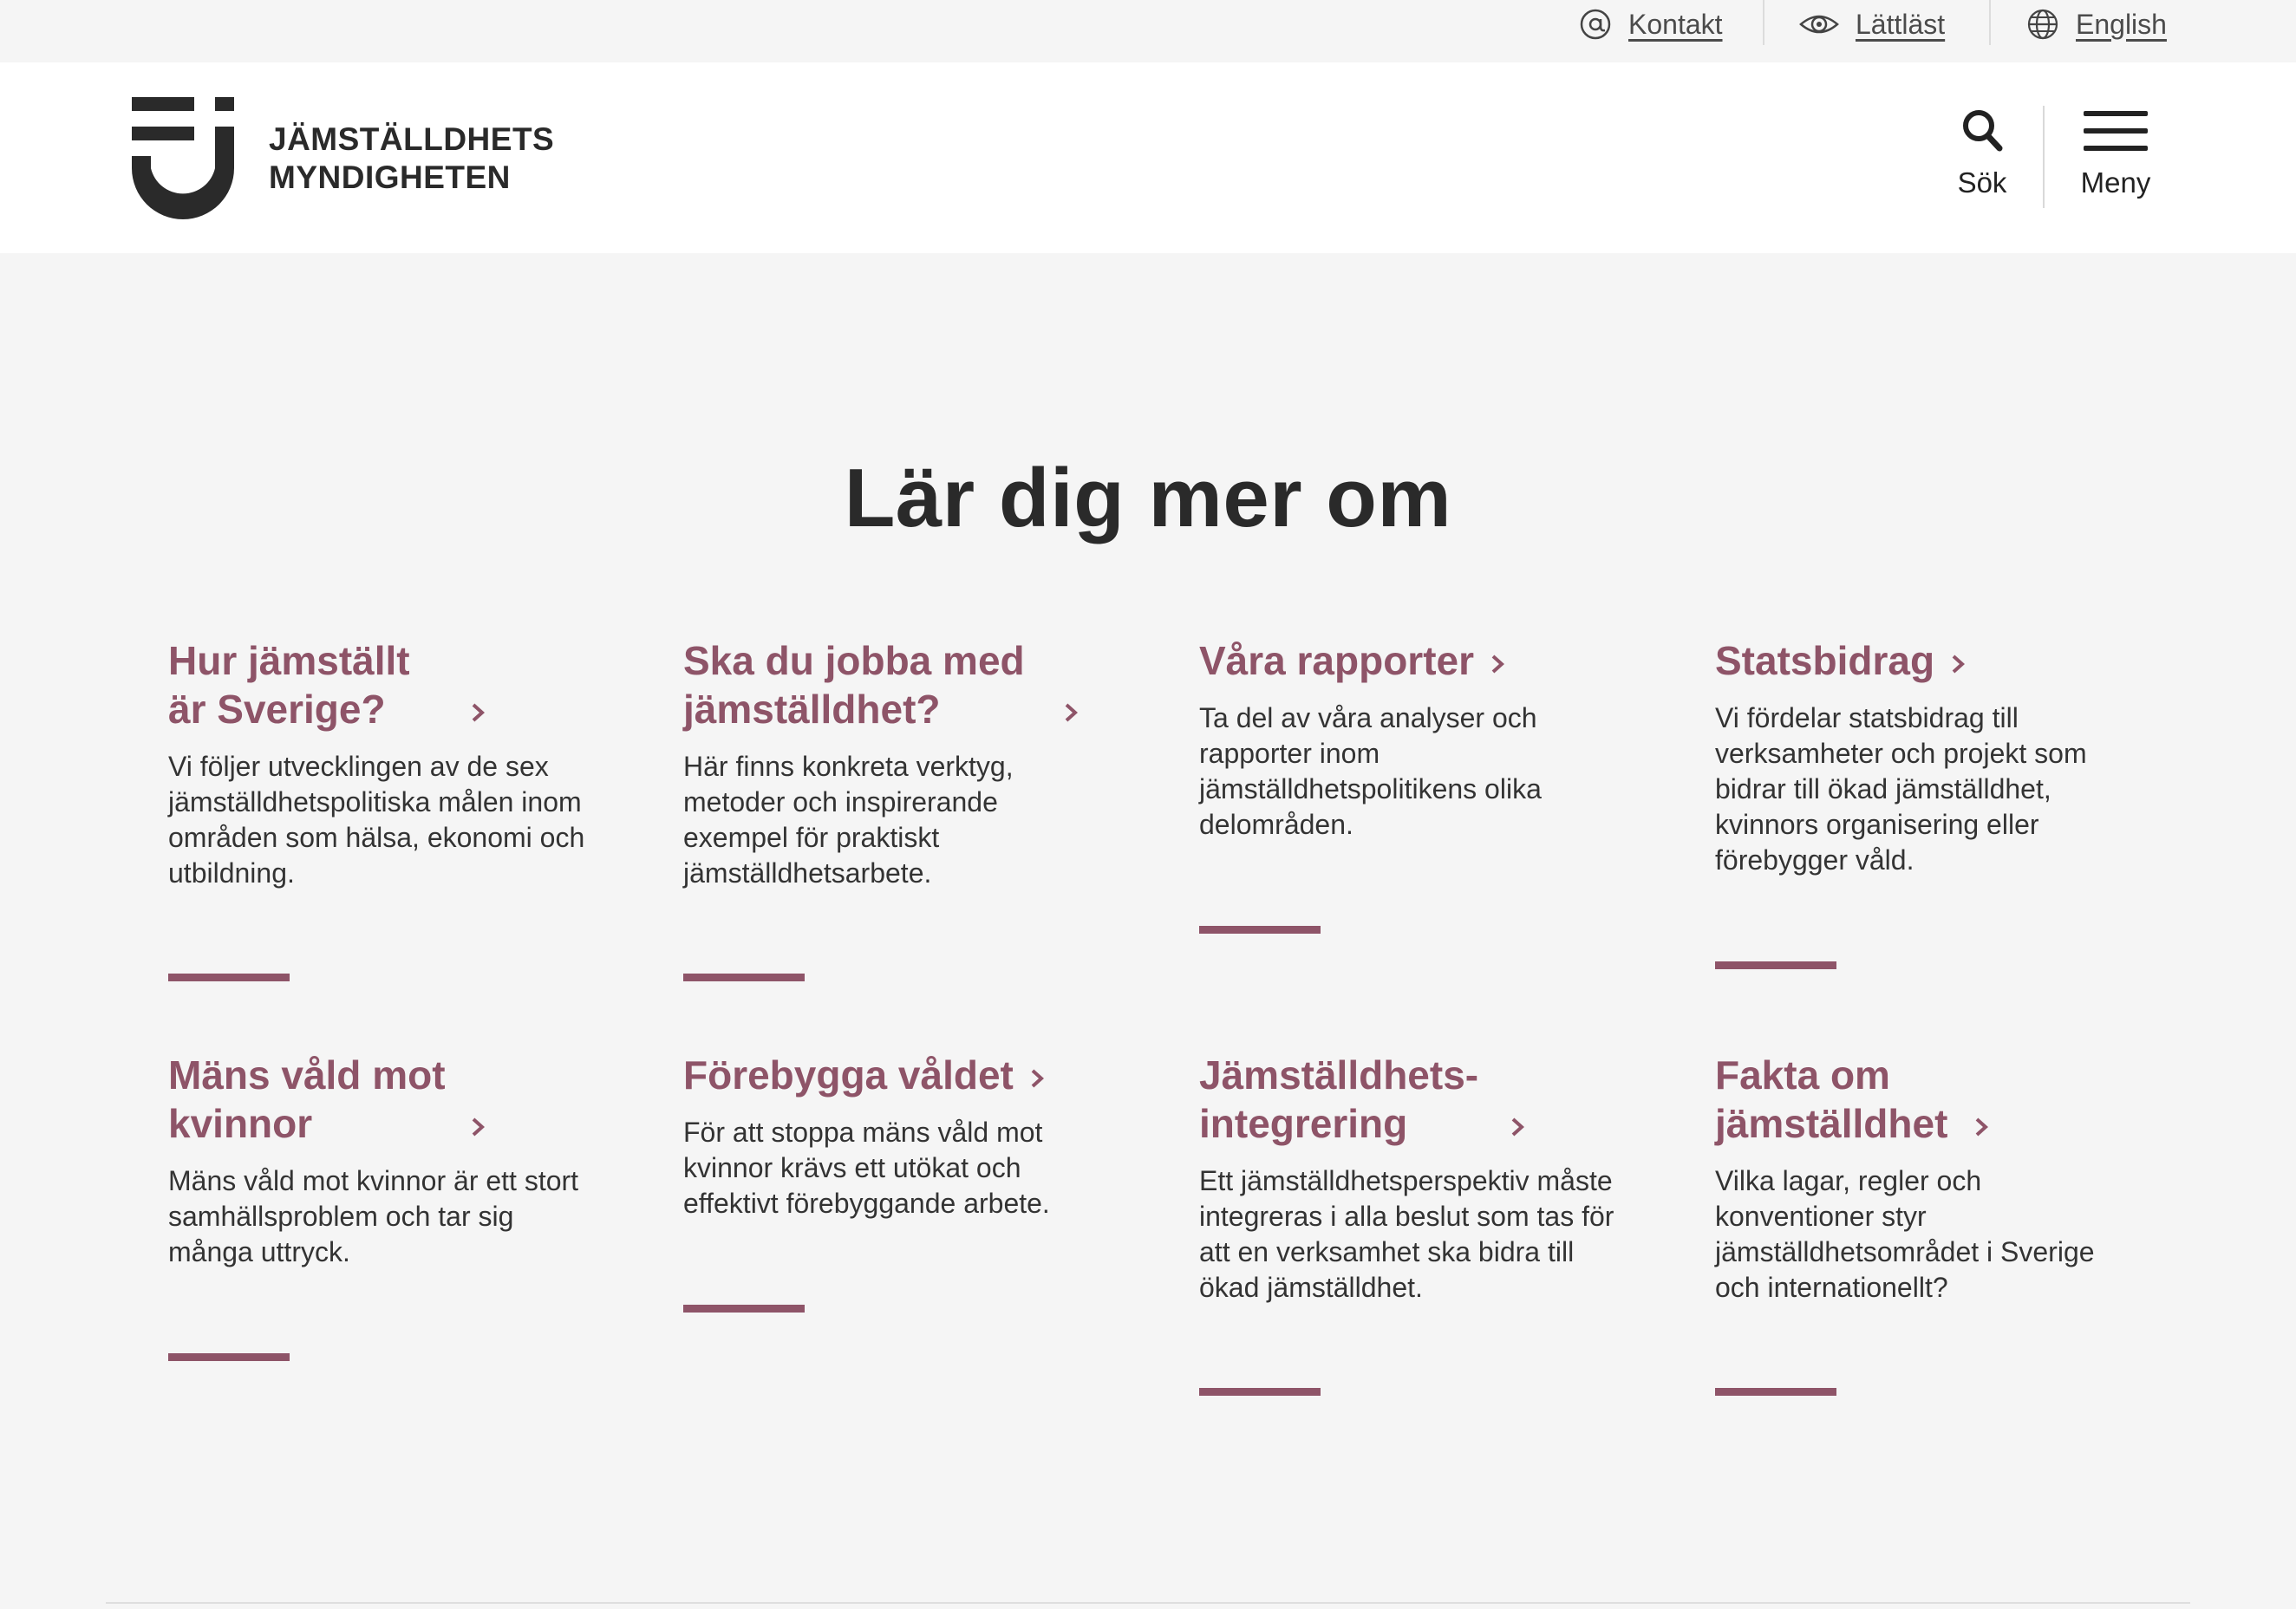 The height and width of the screenshot is (1609, 2296). I want to click on header-divider, so click(2044, 157).